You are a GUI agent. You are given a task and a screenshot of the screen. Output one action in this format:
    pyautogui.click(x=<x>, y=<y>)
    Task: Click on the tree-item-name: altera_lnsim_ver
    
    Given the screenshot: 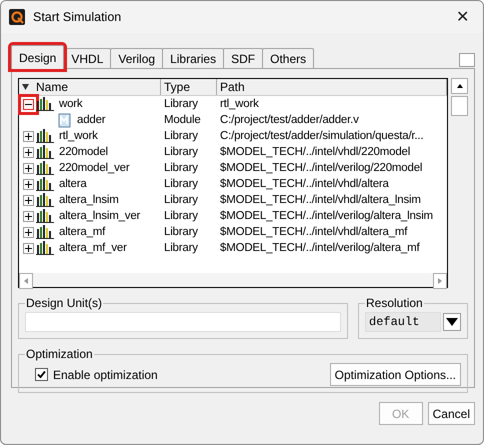 What is the action you would take?
    pyautogui.click(x=98, y=216)
    